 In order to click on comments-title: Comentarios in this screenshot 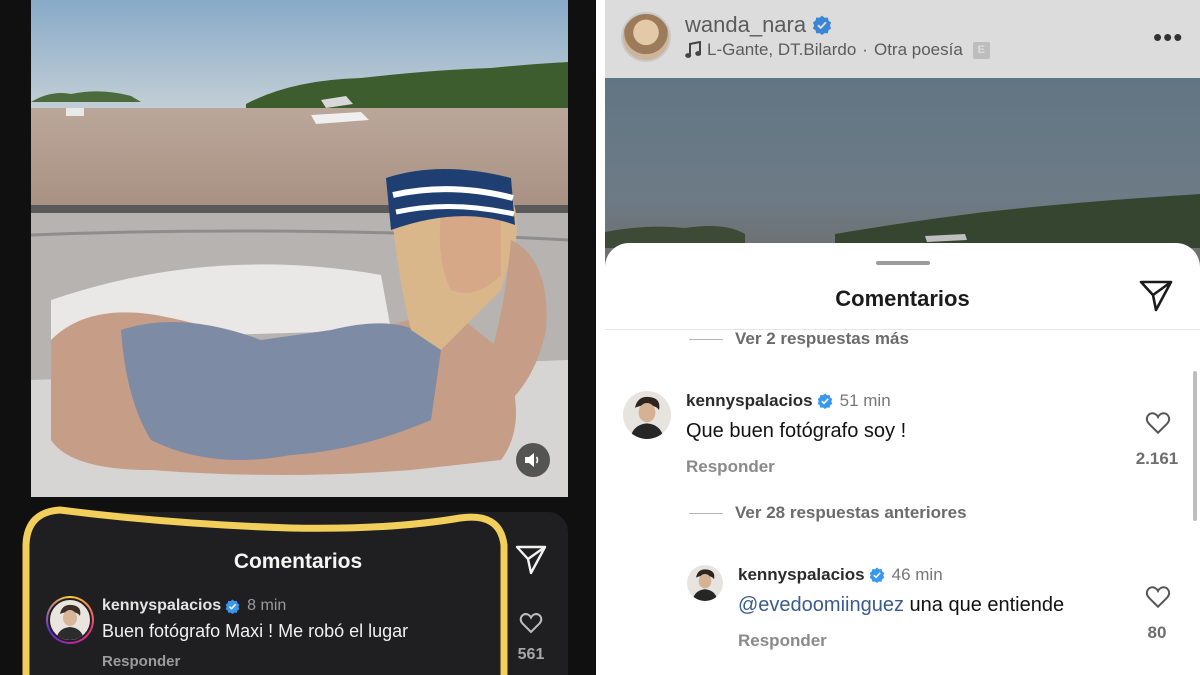, I will do `click(902, 298)`.